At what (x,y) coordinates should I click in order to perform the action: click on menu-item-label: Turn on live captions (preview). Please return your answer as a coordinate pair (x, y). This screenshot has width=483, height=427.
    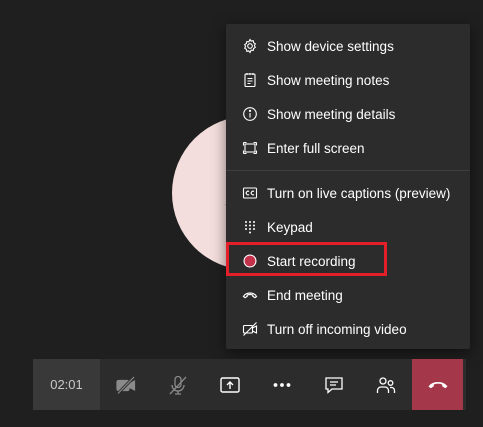
    Looking at the image, I should click on (359, 193).